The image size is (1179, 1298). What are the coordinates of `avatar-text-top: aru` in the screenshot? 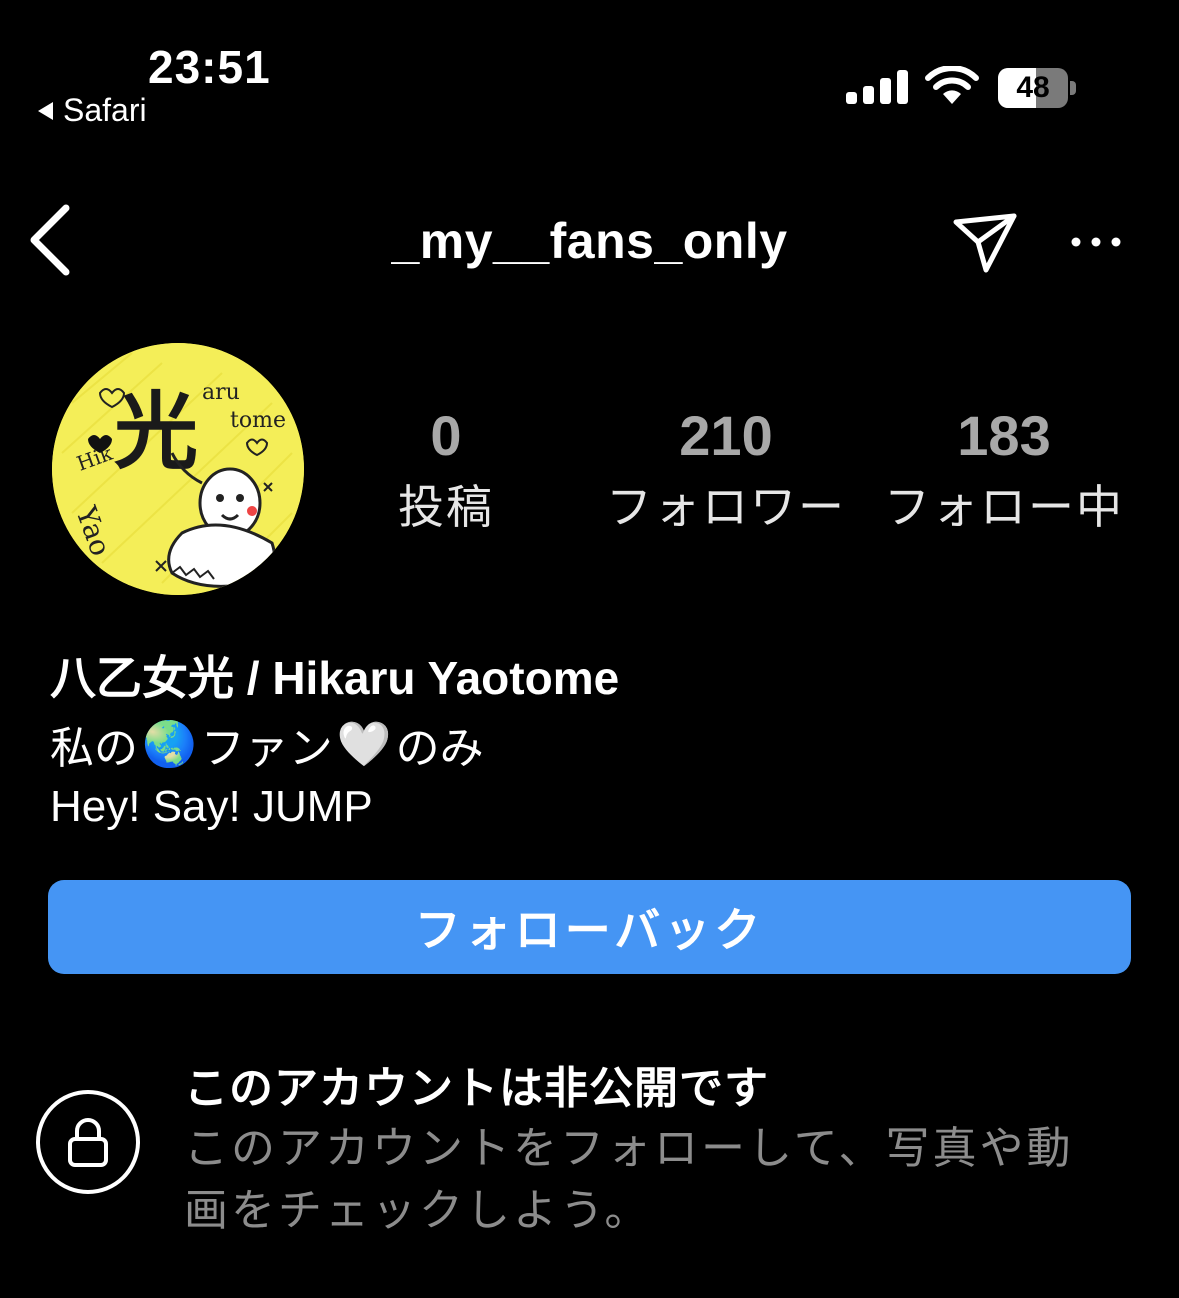 It's located at (221, 392).